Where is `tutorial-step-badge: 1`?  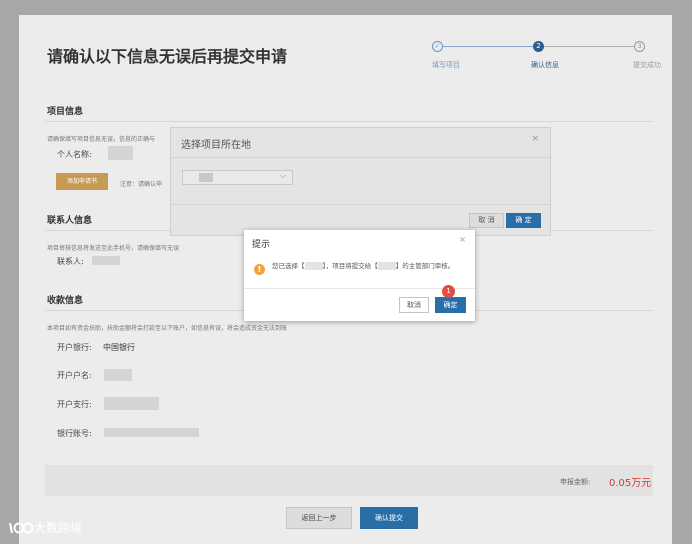 tutorial-step-badge: 1 is located at coordinates (448, 291).